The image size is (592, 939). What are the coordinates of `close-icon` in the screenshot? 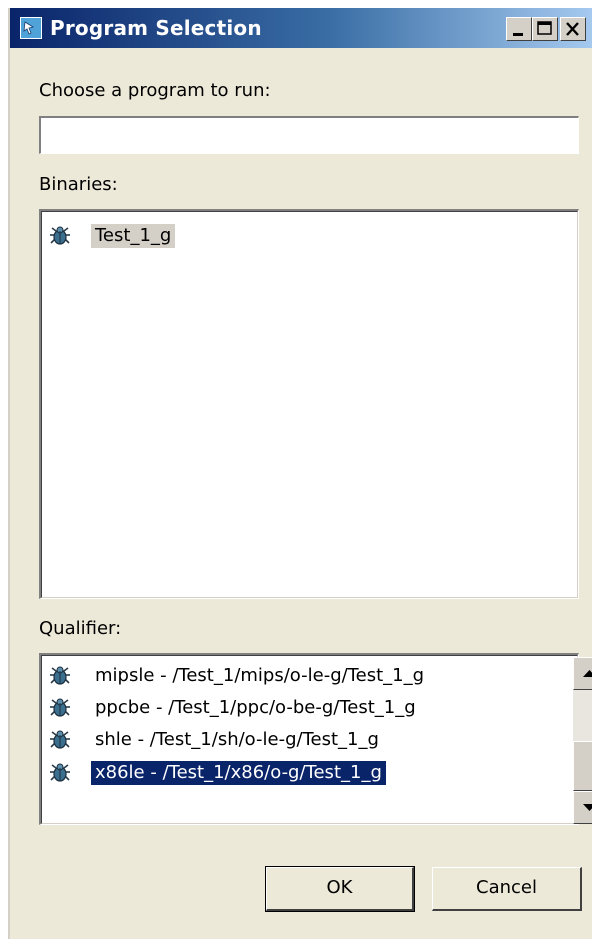 It's located at (572, 29).